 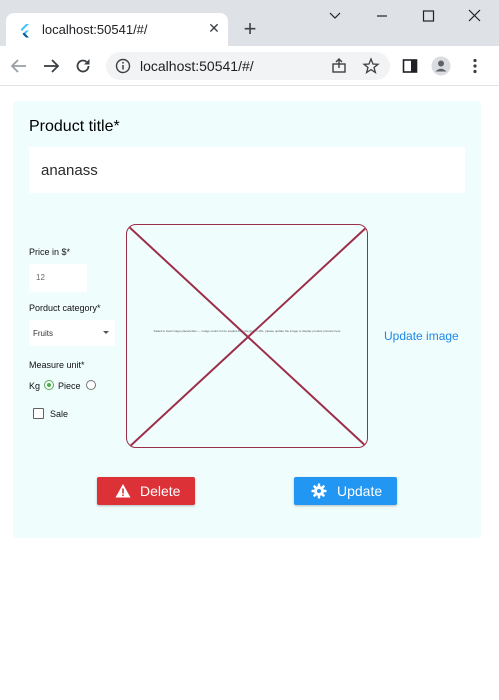 What do you see at coordinates (339, 66) in the screenshot?
I see `share-icon` at bounding box center [339, 66].